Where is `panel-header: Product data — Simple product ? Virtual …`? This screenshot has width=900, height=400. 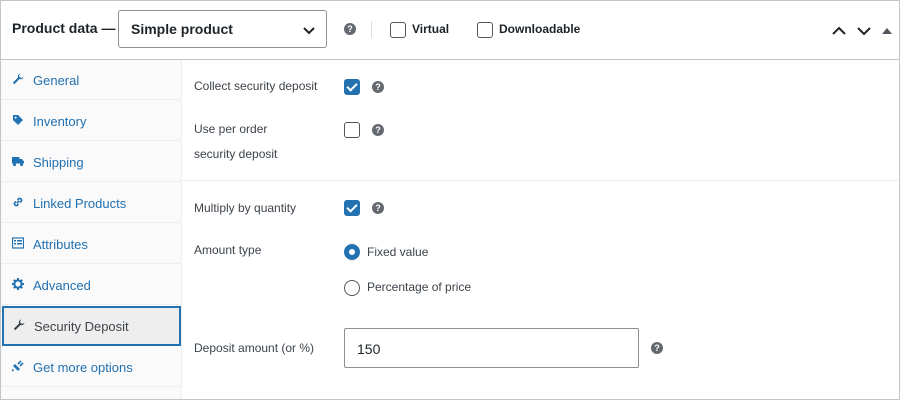
panel-header: Product data — Simple product ? Virtual … is located at coordinates (450, 30).